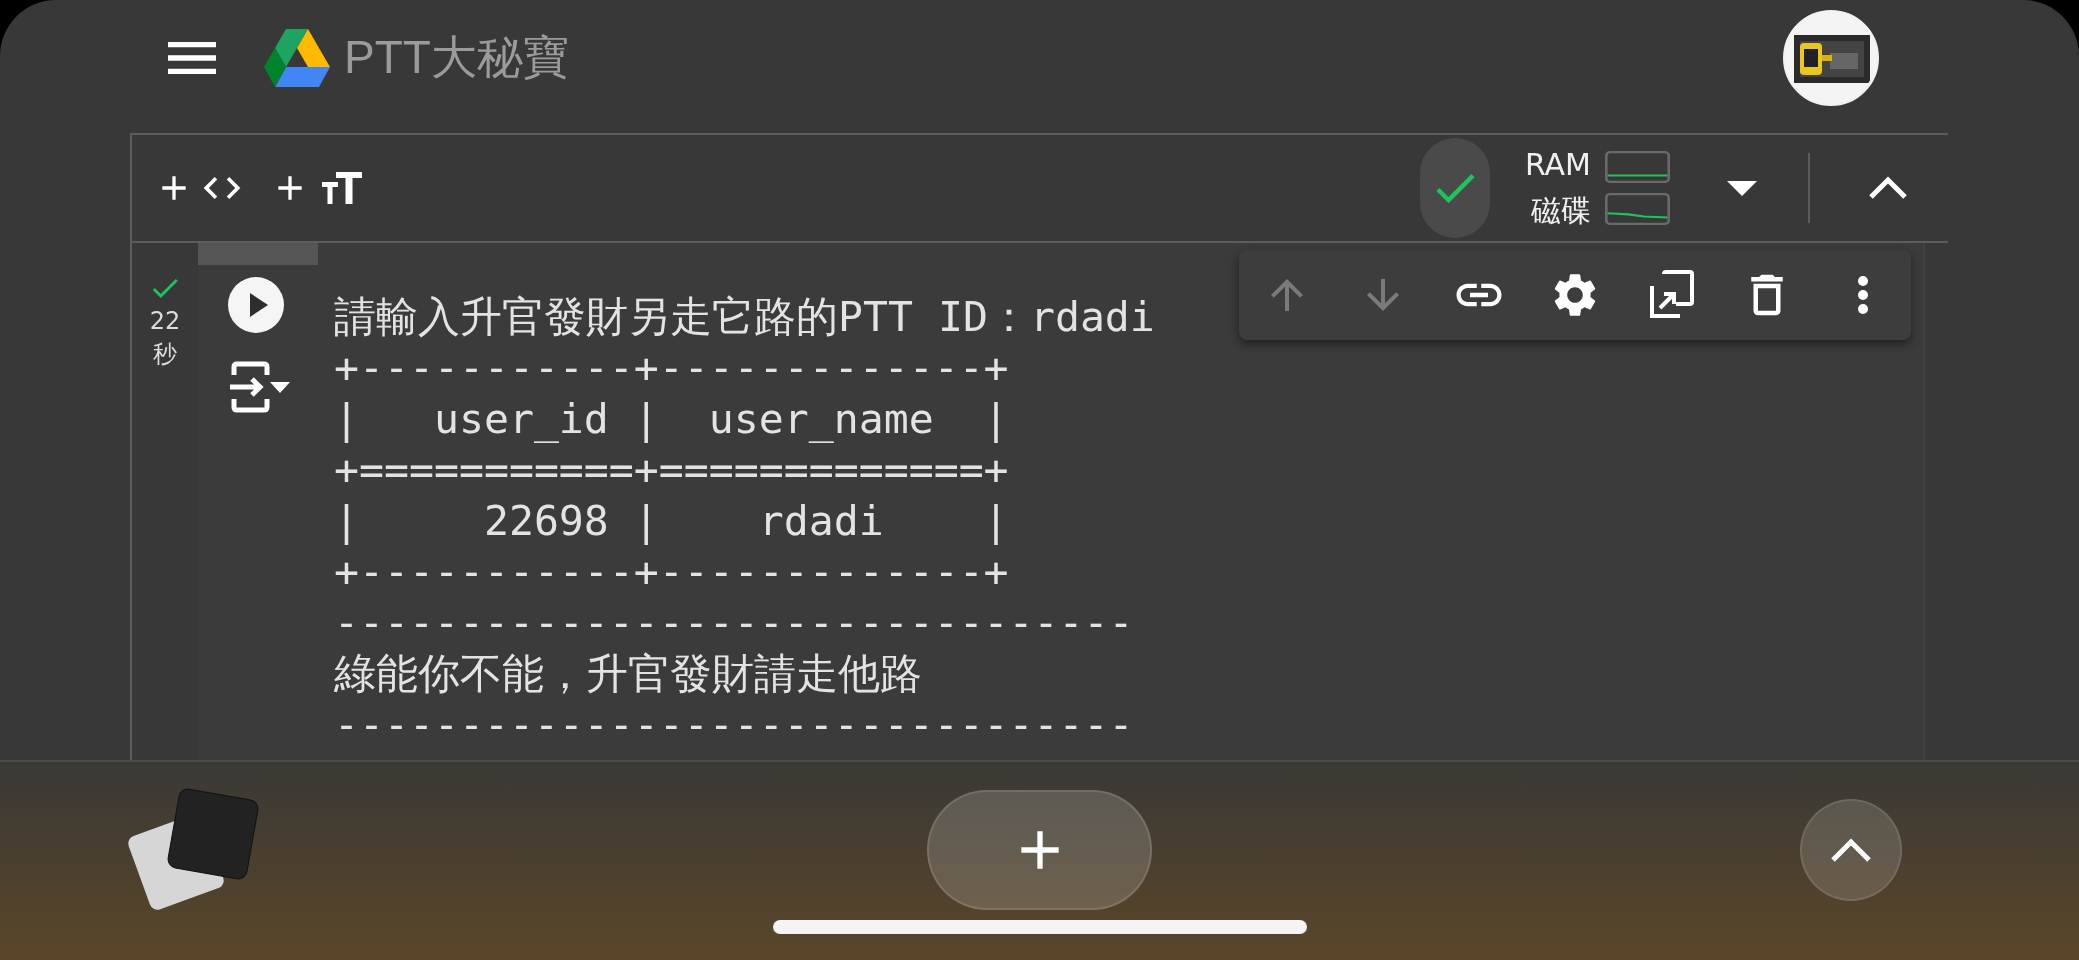  Describe the element at coordinates (1557, 165) in the screenshot. I see `resource-label: RAM` at that location.